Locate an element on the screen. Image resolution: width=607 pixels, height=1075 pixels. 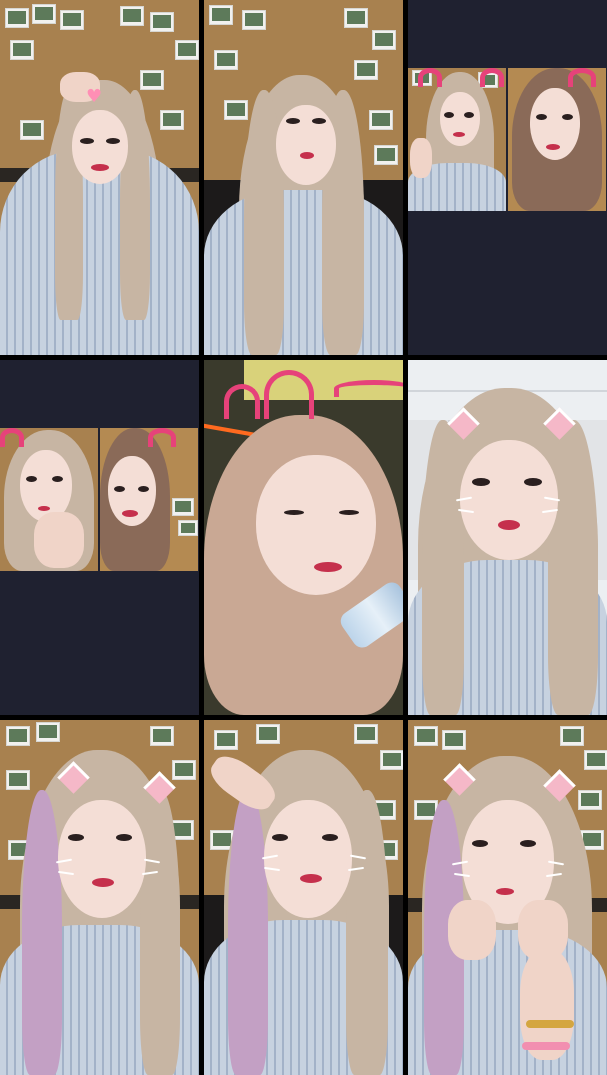
shirt is located at coordinates (303, 272).